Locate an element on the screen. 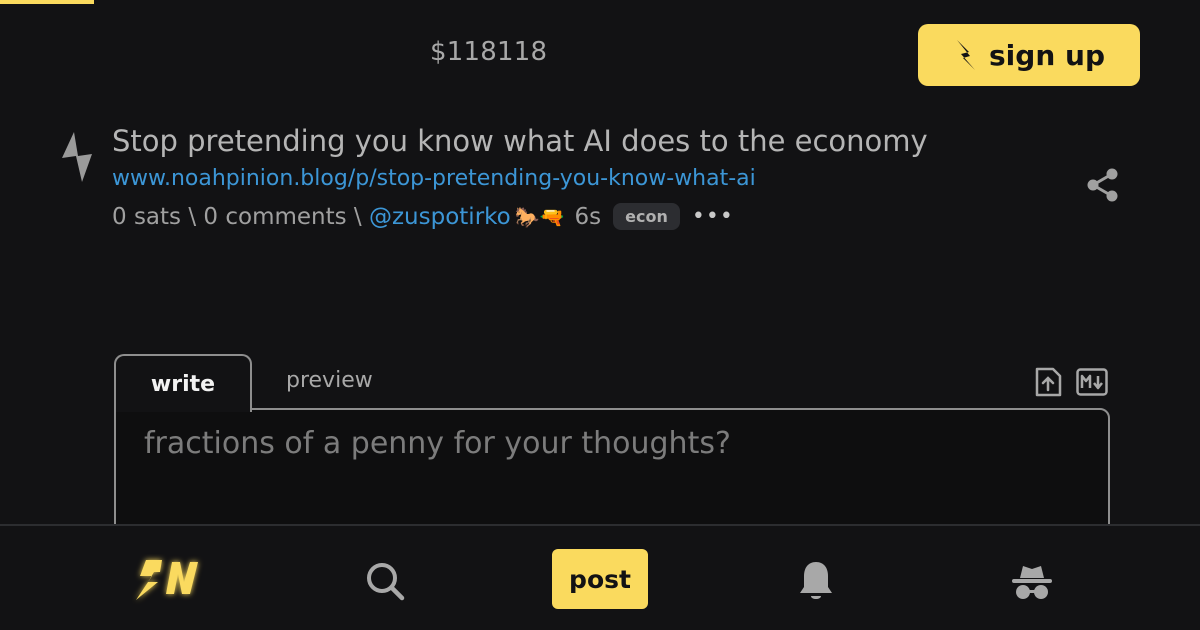 The image size is (1200, 630). bell-icon is located at coordinates (816, 581).